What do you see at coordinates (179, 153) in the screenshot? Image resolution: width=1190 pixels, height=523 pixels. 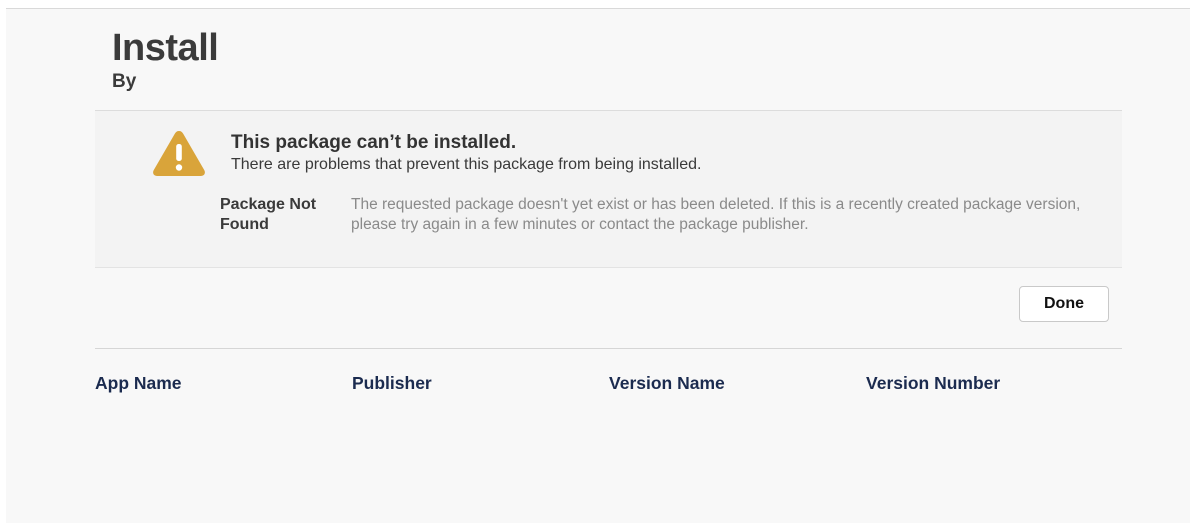 I see `warning-icon` at bounding box center [179, 153].